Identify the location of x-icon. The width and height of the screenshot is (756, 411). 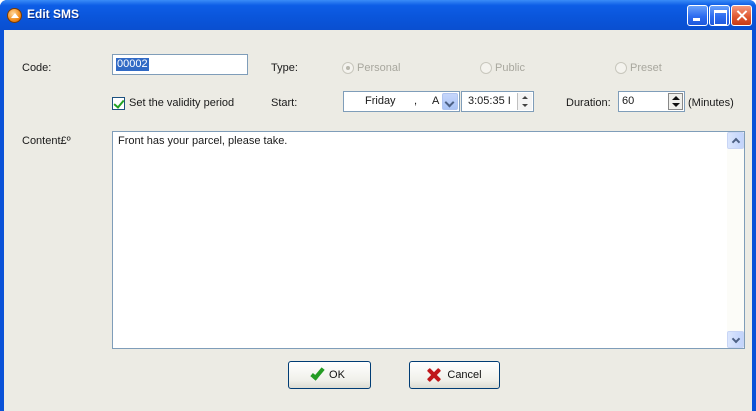
(434, 375).